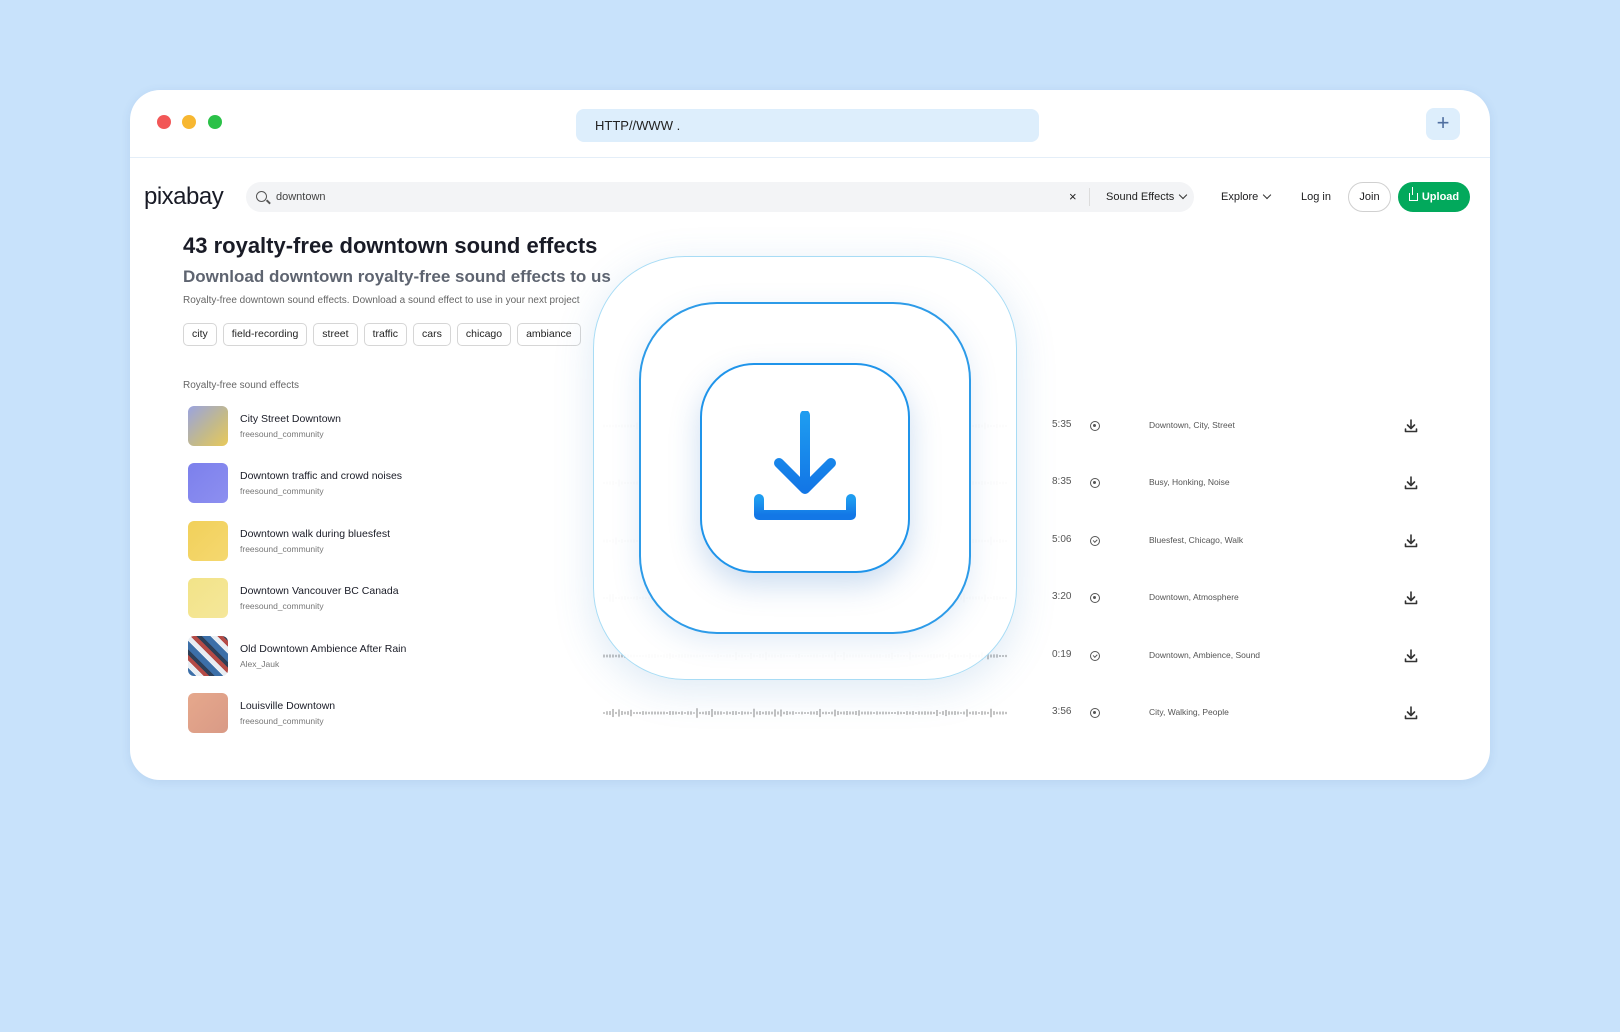 Image resolution: width=1620 pixels, height=1032 pixels. I want to click on track-title: City Street Downtown, so click(290, 419).